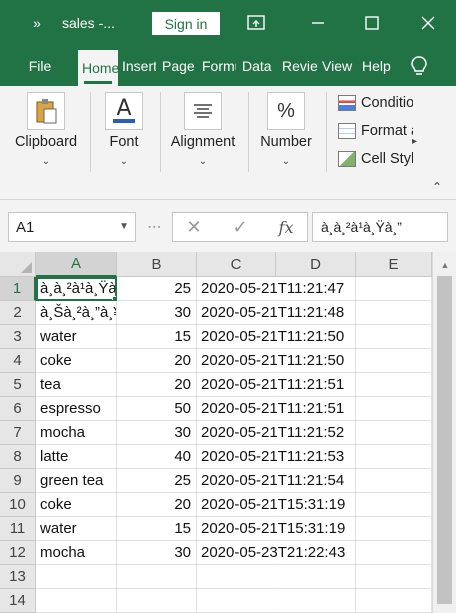 The height and width of the screenshot is (613, 456). What do you see at coordinates (444, 432) in the screenshot?
I see `vertical-scrollbar: ▲` at bounding box center [444, 432].